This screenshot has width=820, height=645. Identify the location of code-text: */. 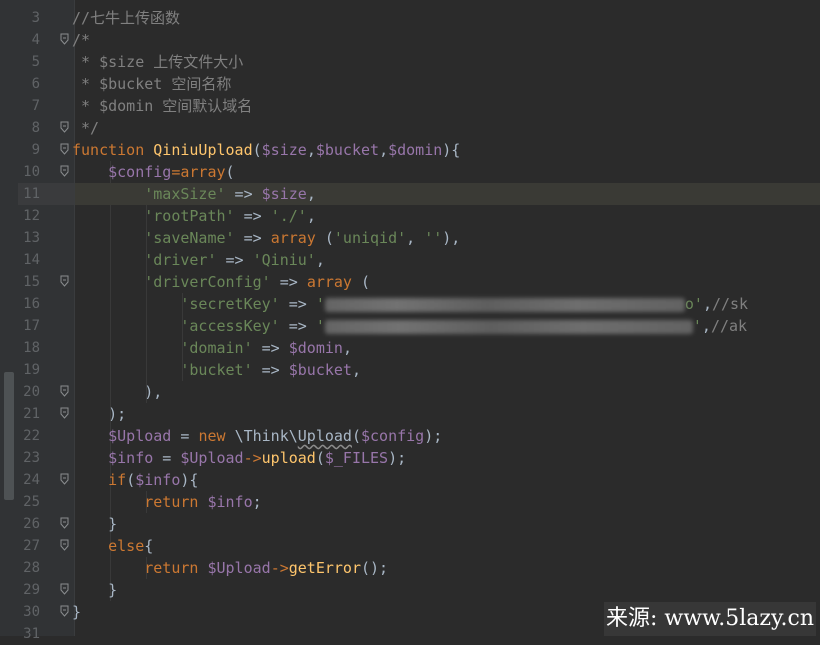
(85, 128).